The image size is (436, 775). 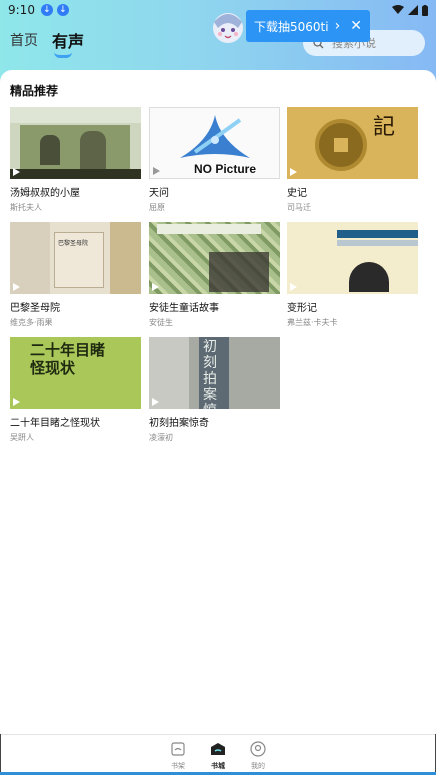 I want to click on signal-icon, so click(x=413, y=10).